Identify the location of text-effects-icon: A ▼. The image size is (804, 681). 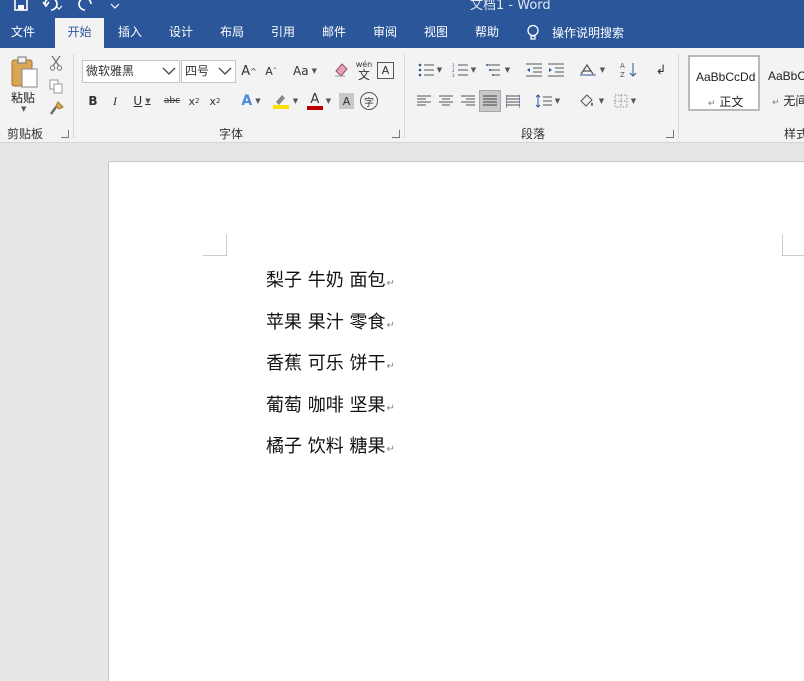
(251, 101).